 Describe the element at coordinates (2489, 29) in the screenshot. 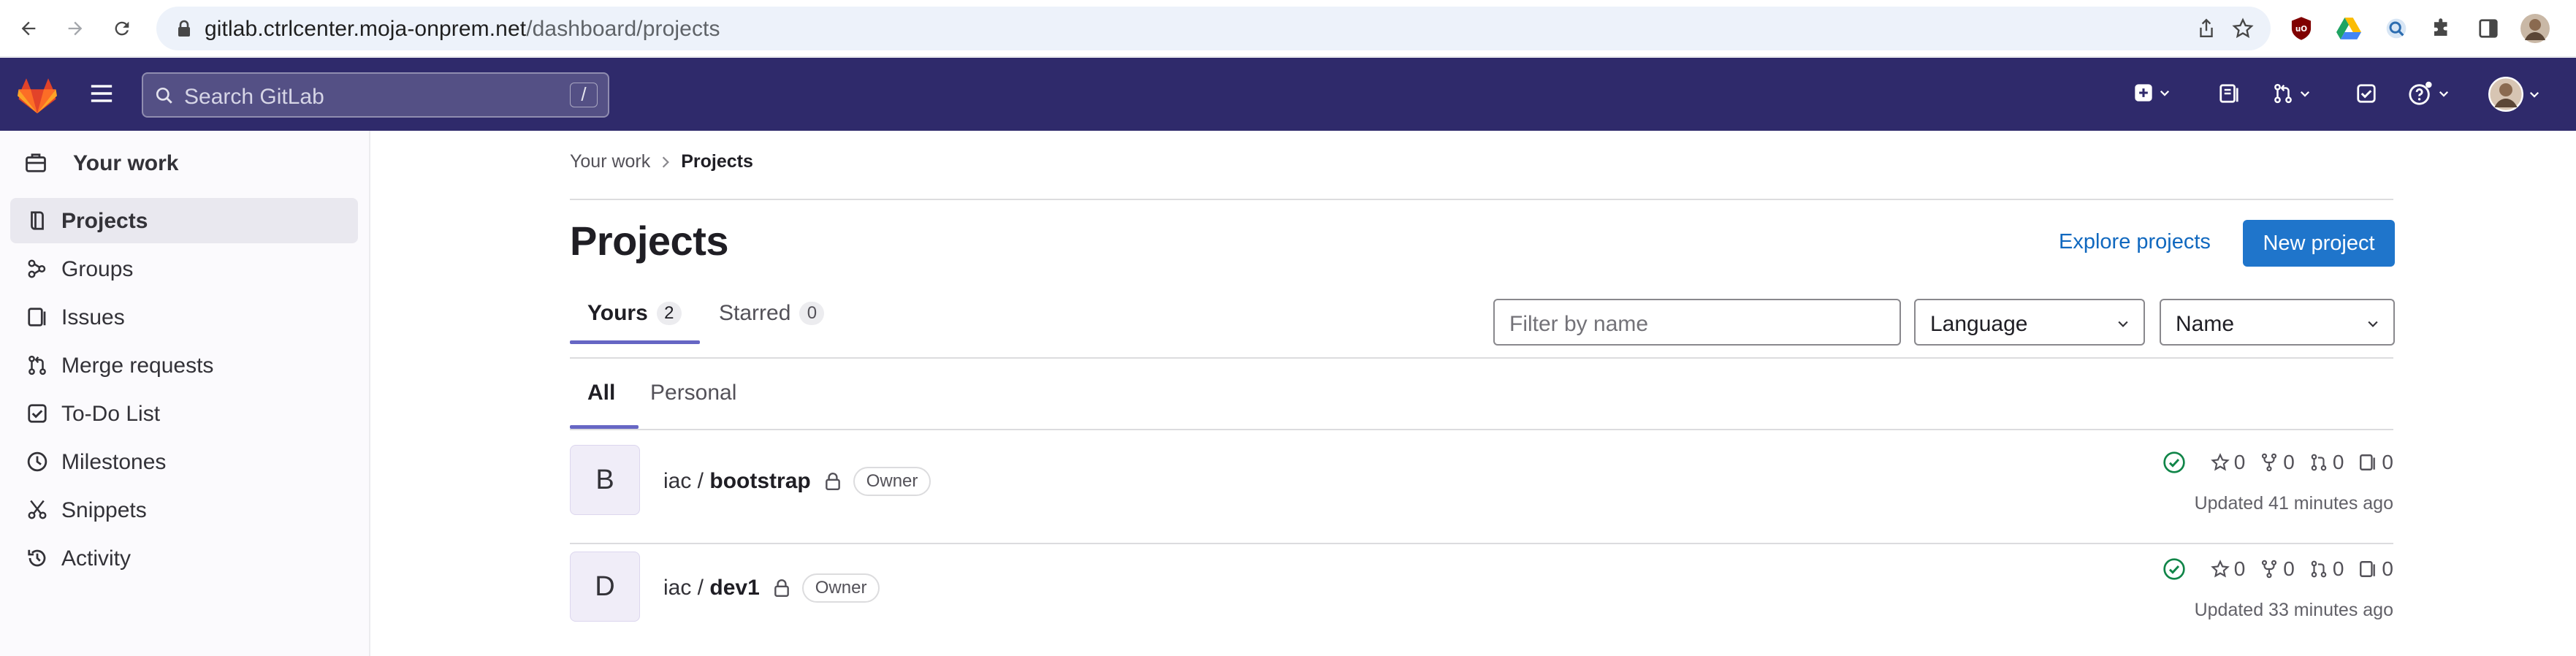

I see `side-panel-icon` at that location.